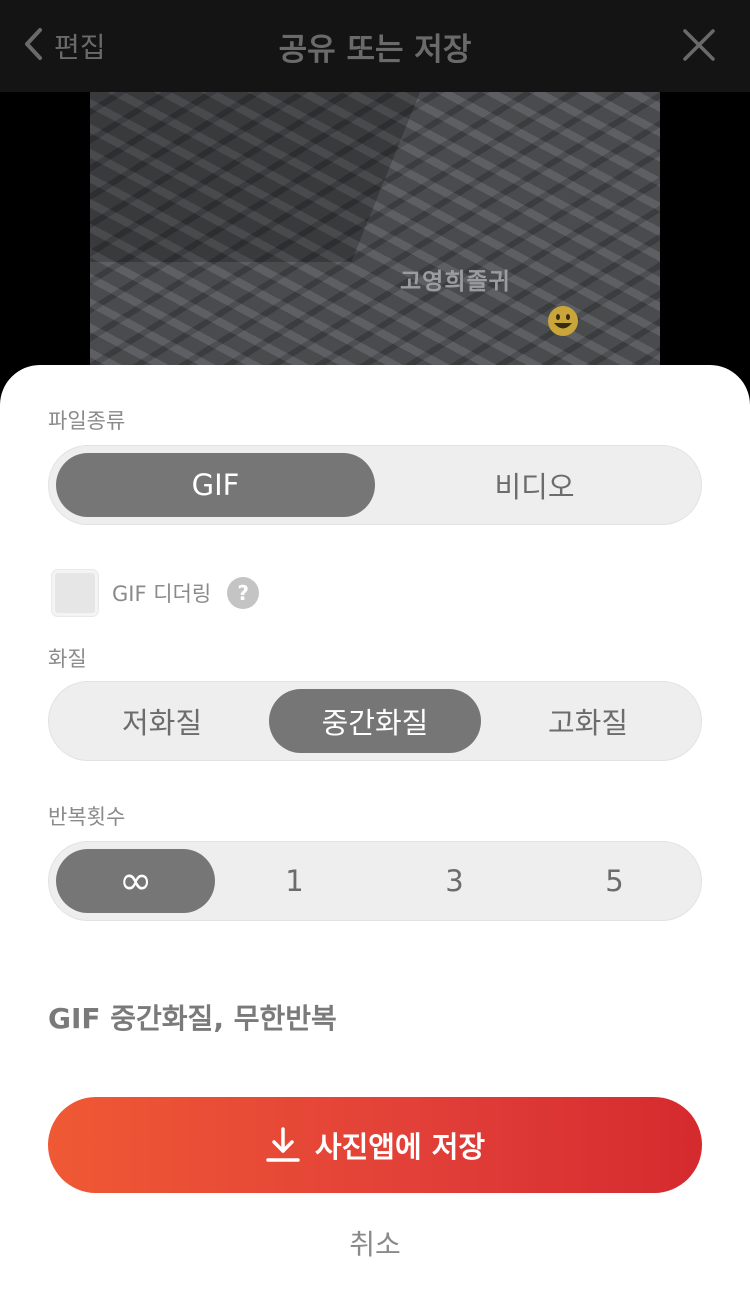  I want to click on quality-selector: 저화질 중간화질 고화질, so click(375, 721).